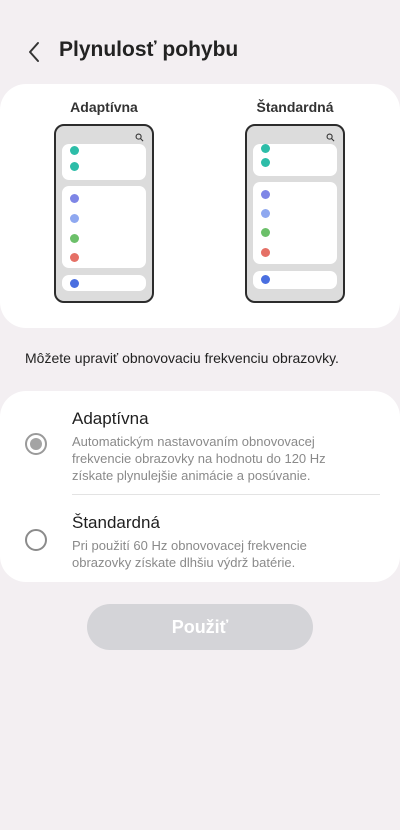 This screenshot has height=830, width=400. Describe the element at coordinates (226, 494) in the screenshot. I see `divider` at that location.